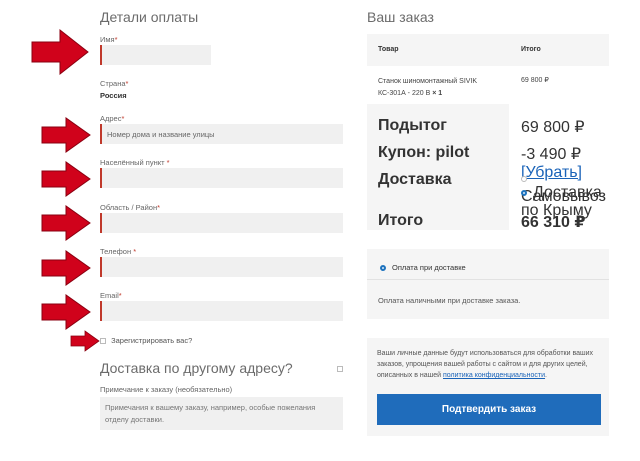 This screenshot has width=640, height=461. What do you see at coordinates (400, 17) in the screenshot?
I see `order-title: Ваш заказ` at bounding box center [400, 17].